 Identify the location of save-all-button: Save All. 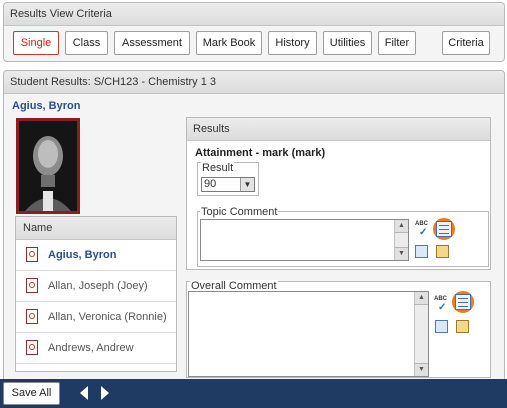
(31, 393).